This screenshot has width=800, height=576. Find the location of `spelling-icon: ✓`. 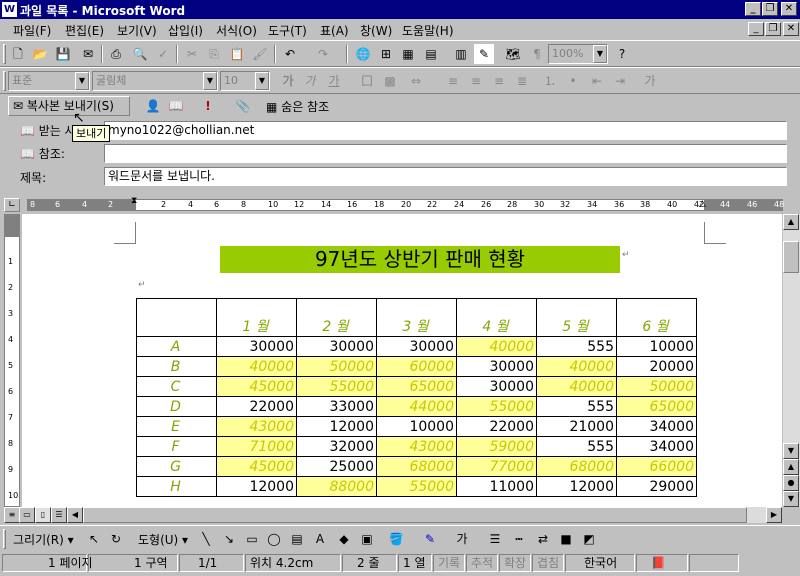

spelling-icon: ✓ is located at coordinates (163, 54).